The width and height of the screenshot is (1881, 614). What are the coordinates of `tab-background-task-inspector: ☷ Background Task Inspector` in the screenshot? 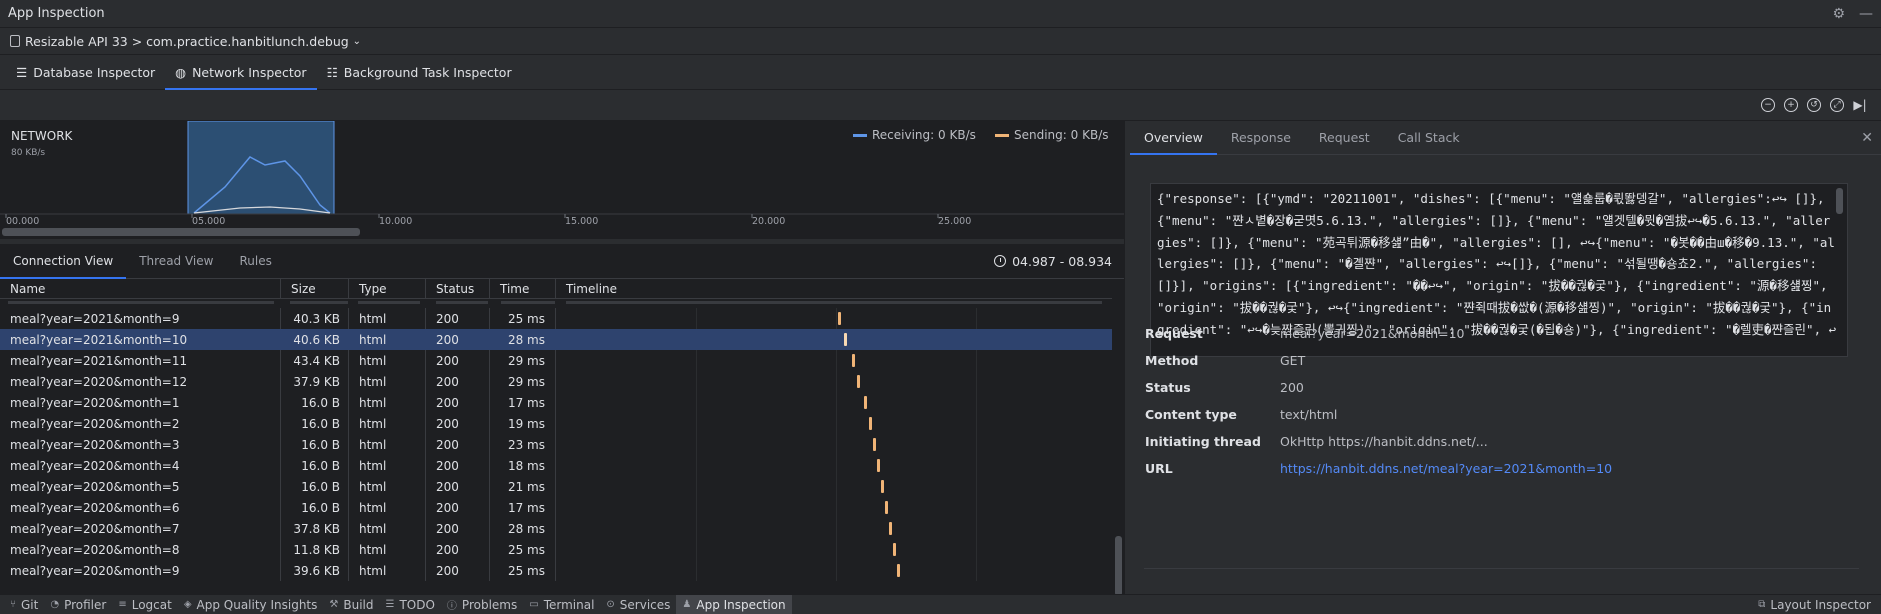 It's located at (419, 72).